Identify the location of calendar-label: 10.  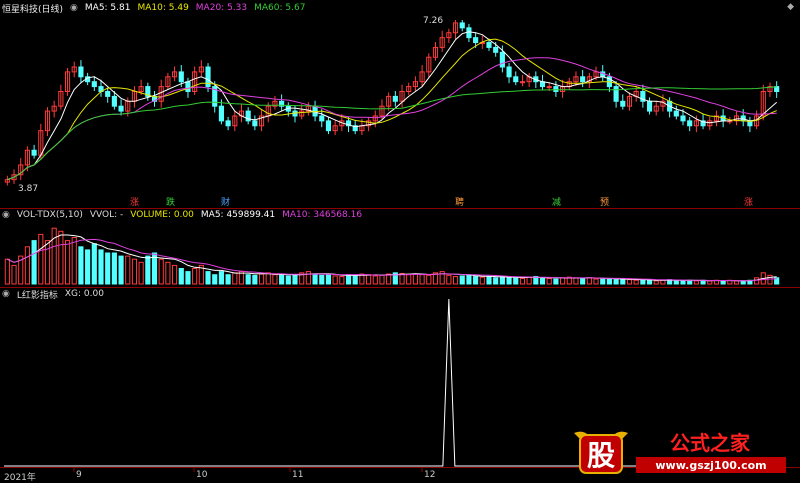
(202, 475).